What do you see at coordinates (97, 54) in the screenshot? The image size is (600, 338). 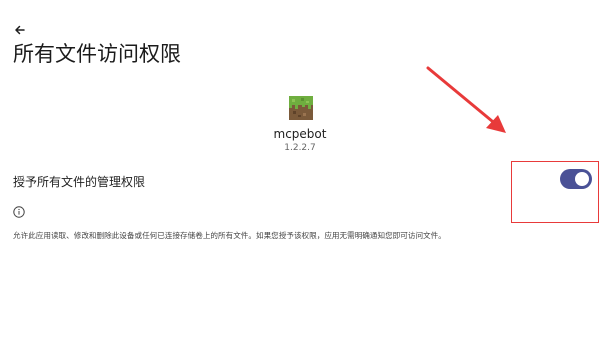 I see `page-title: 所有文件访问权限` at bounding box center [97, 54].